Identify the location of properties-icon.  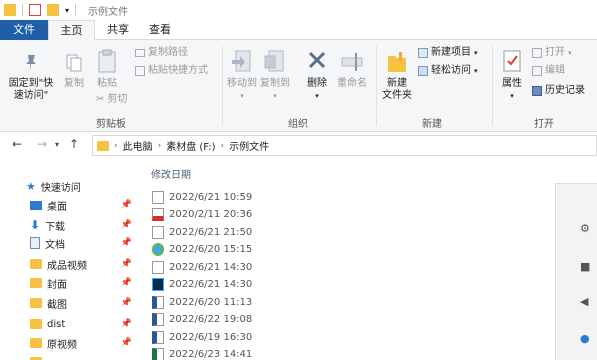
(512, 61).